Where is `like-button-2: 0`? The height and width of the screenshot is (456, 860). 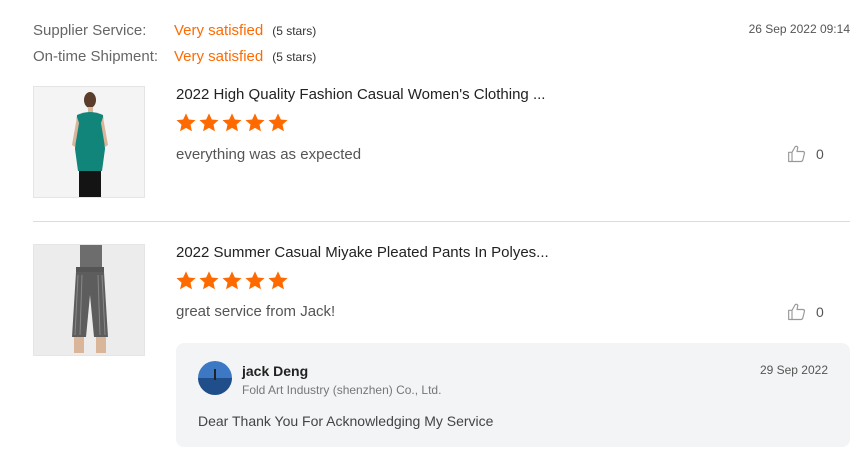 like-button-2: 0 is located at coordinates (805, 312).